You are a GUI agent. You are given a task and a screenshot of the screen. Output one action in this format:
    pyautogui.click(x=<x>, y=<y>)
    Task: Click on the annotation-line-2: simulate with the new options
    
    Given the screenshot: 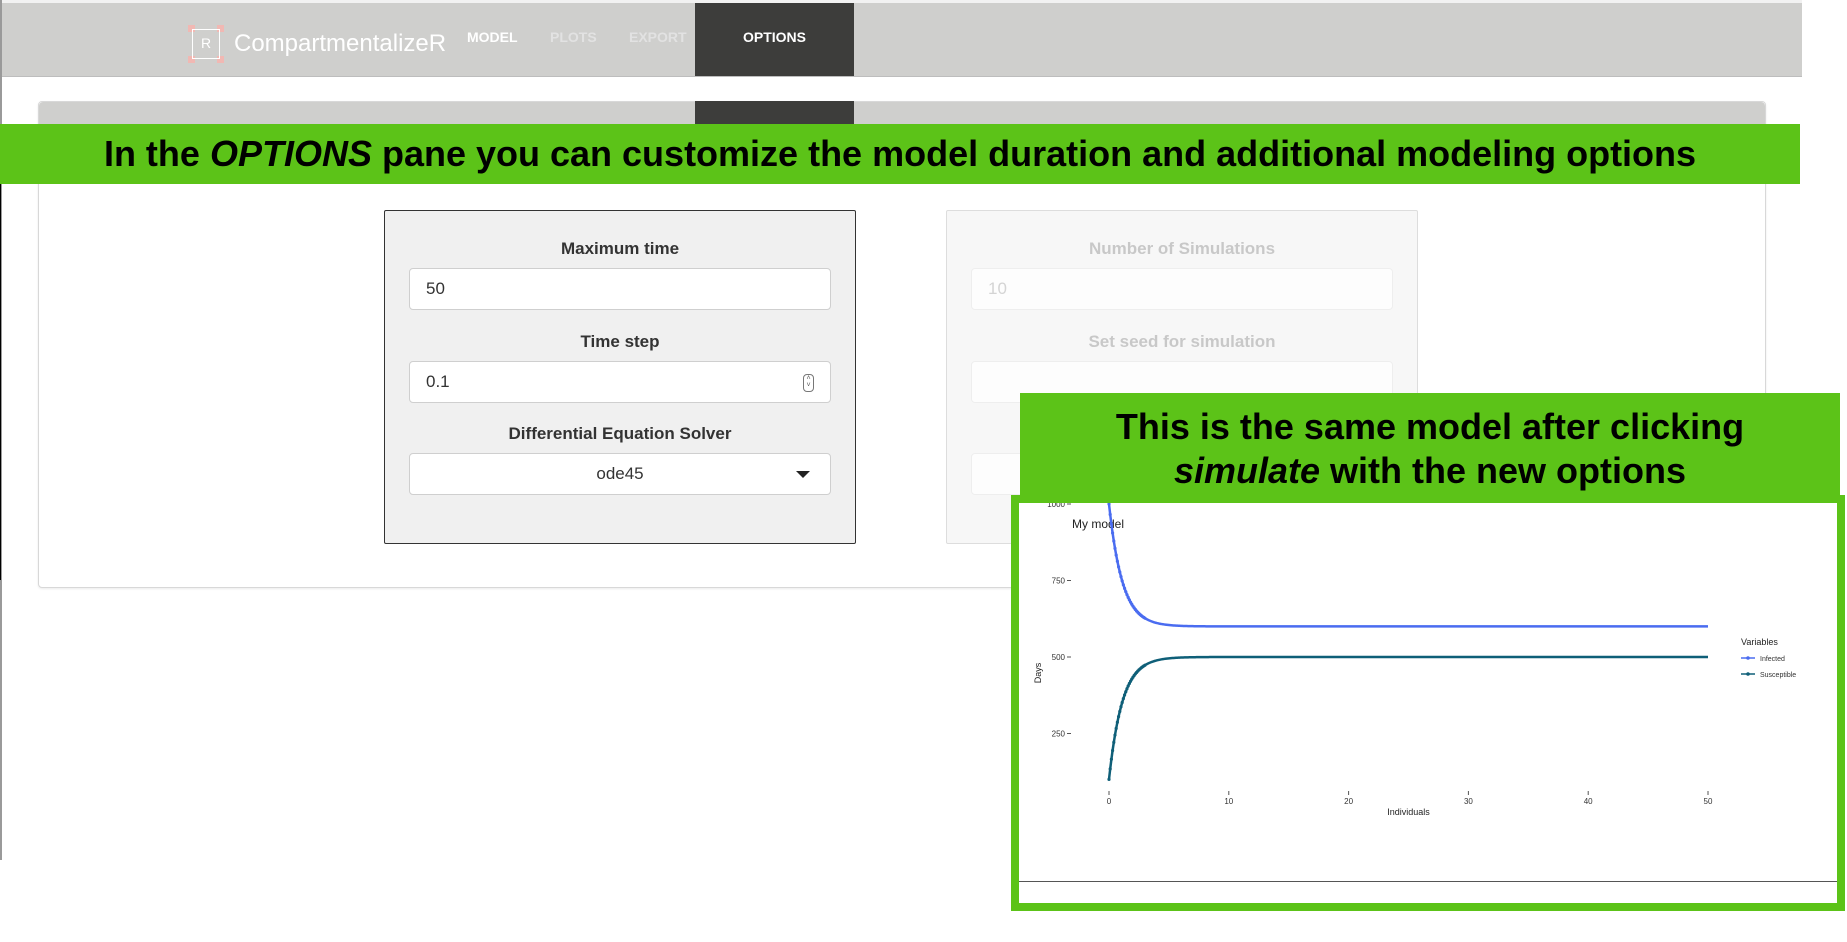 What is the action you would take?
    pyautogui.click(x=1430, y=471)
    